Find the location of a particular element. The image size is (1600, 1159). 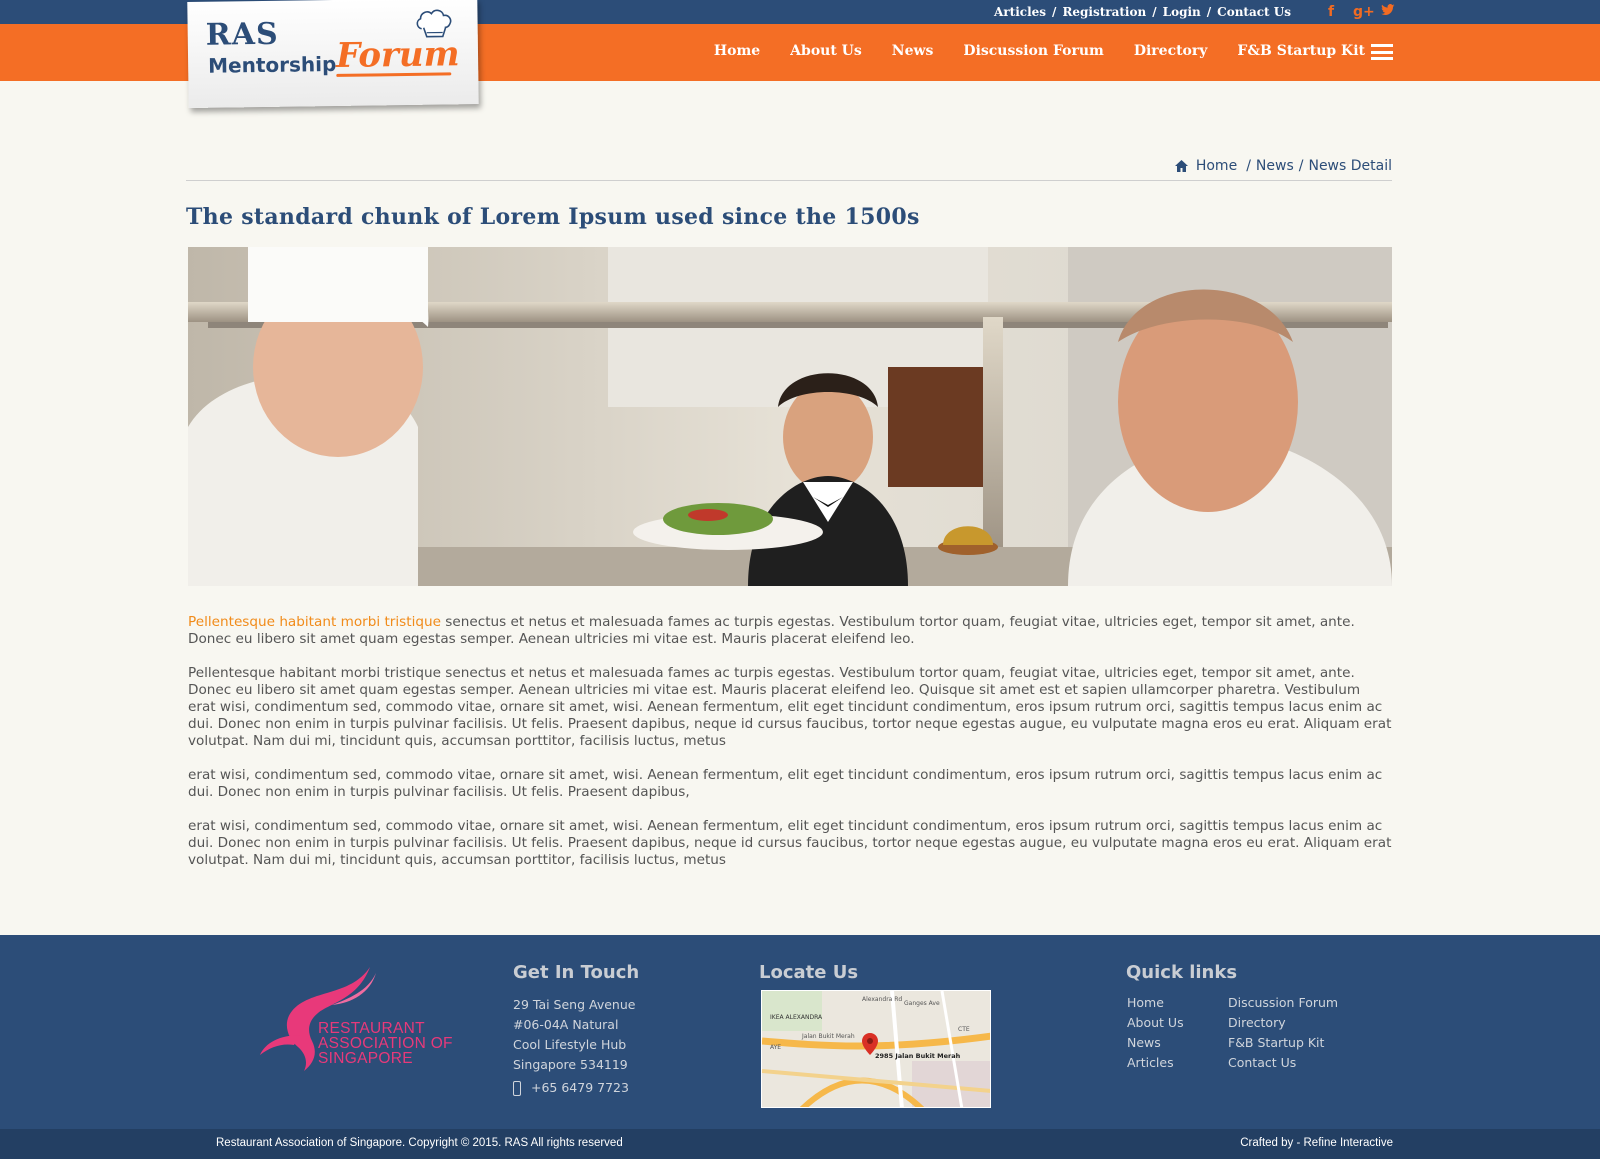

locate-us-title: Locate Us is located at coordinates (809, 972).